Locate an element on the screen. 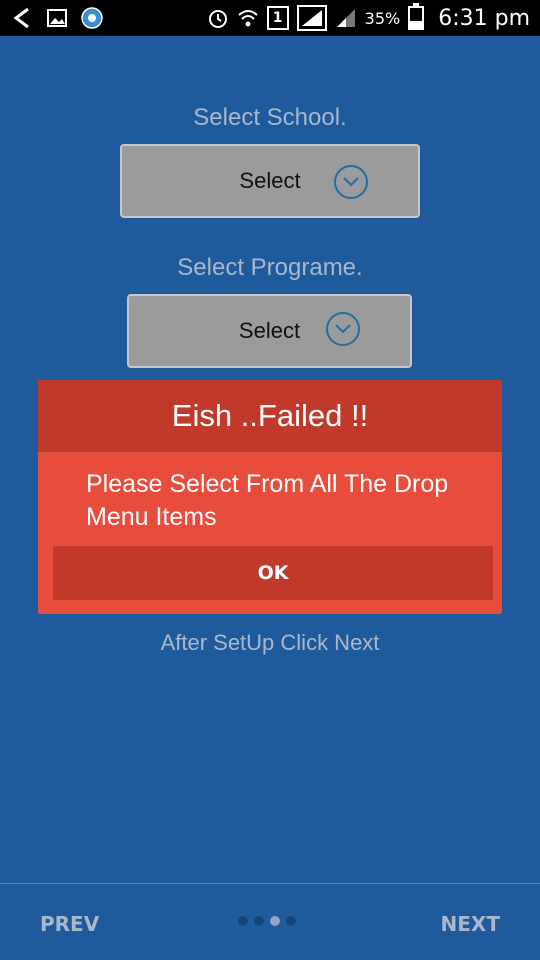 The height and width of the screenshot is (960, 540). programe-dropdown: Select is located at coordinates (269, 331).